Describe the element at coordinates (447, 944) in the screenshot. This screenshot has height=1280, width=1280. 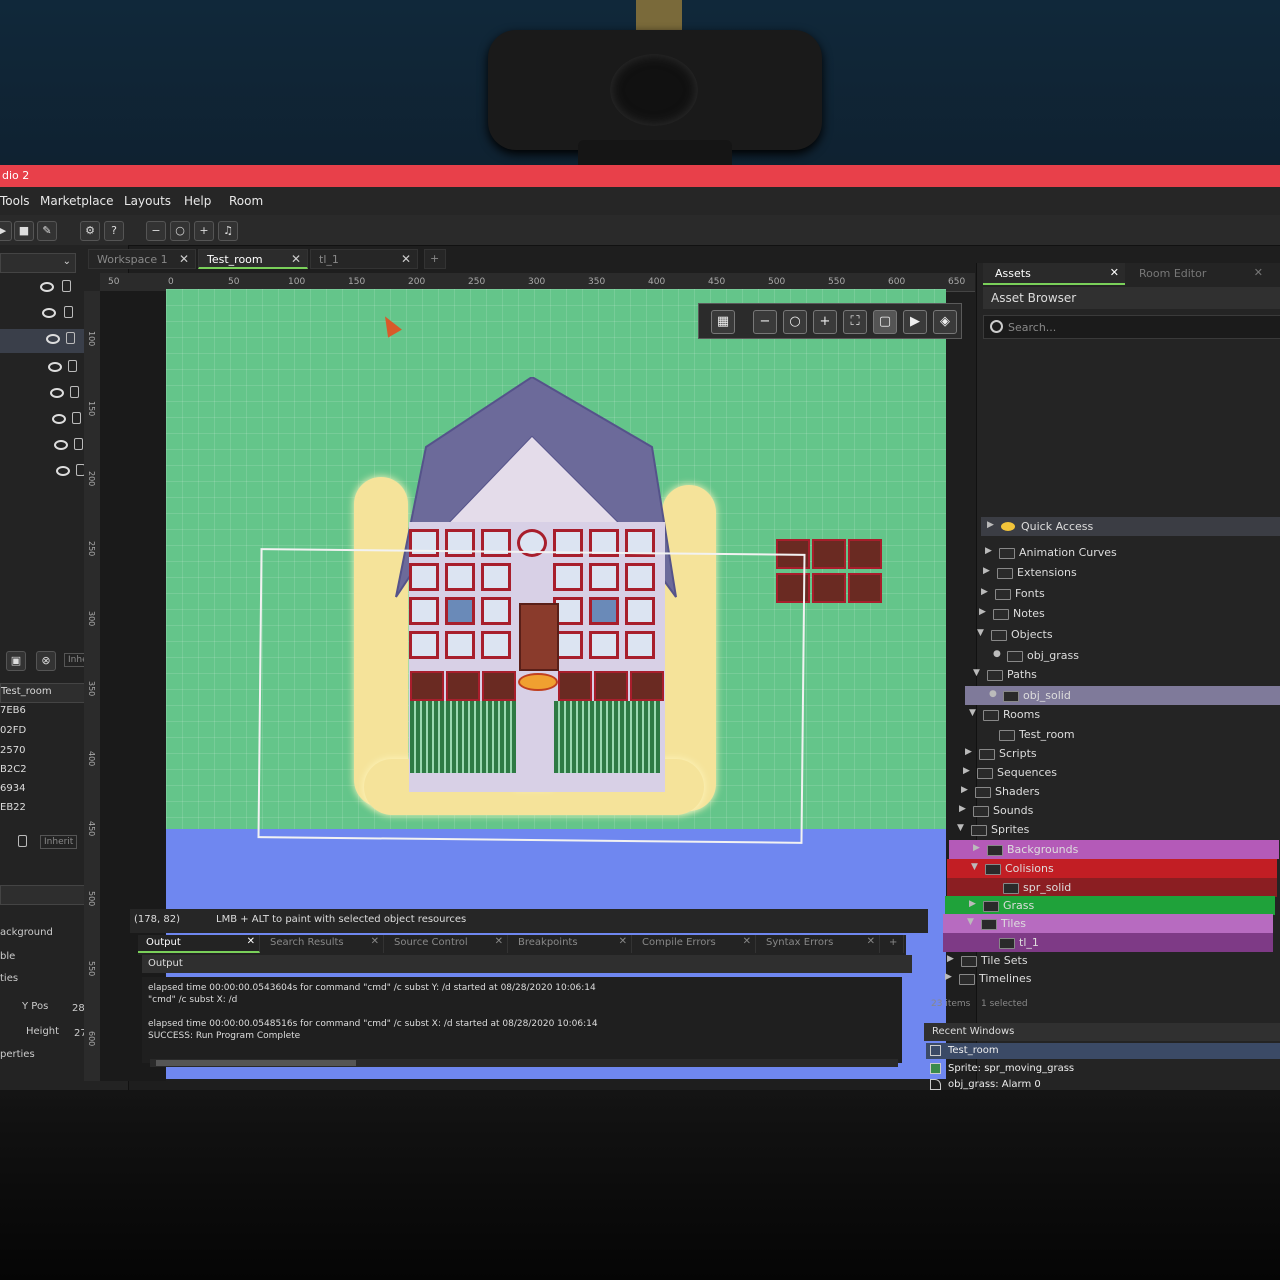
I see `tab-source-control: Source Control ✕` at that location.